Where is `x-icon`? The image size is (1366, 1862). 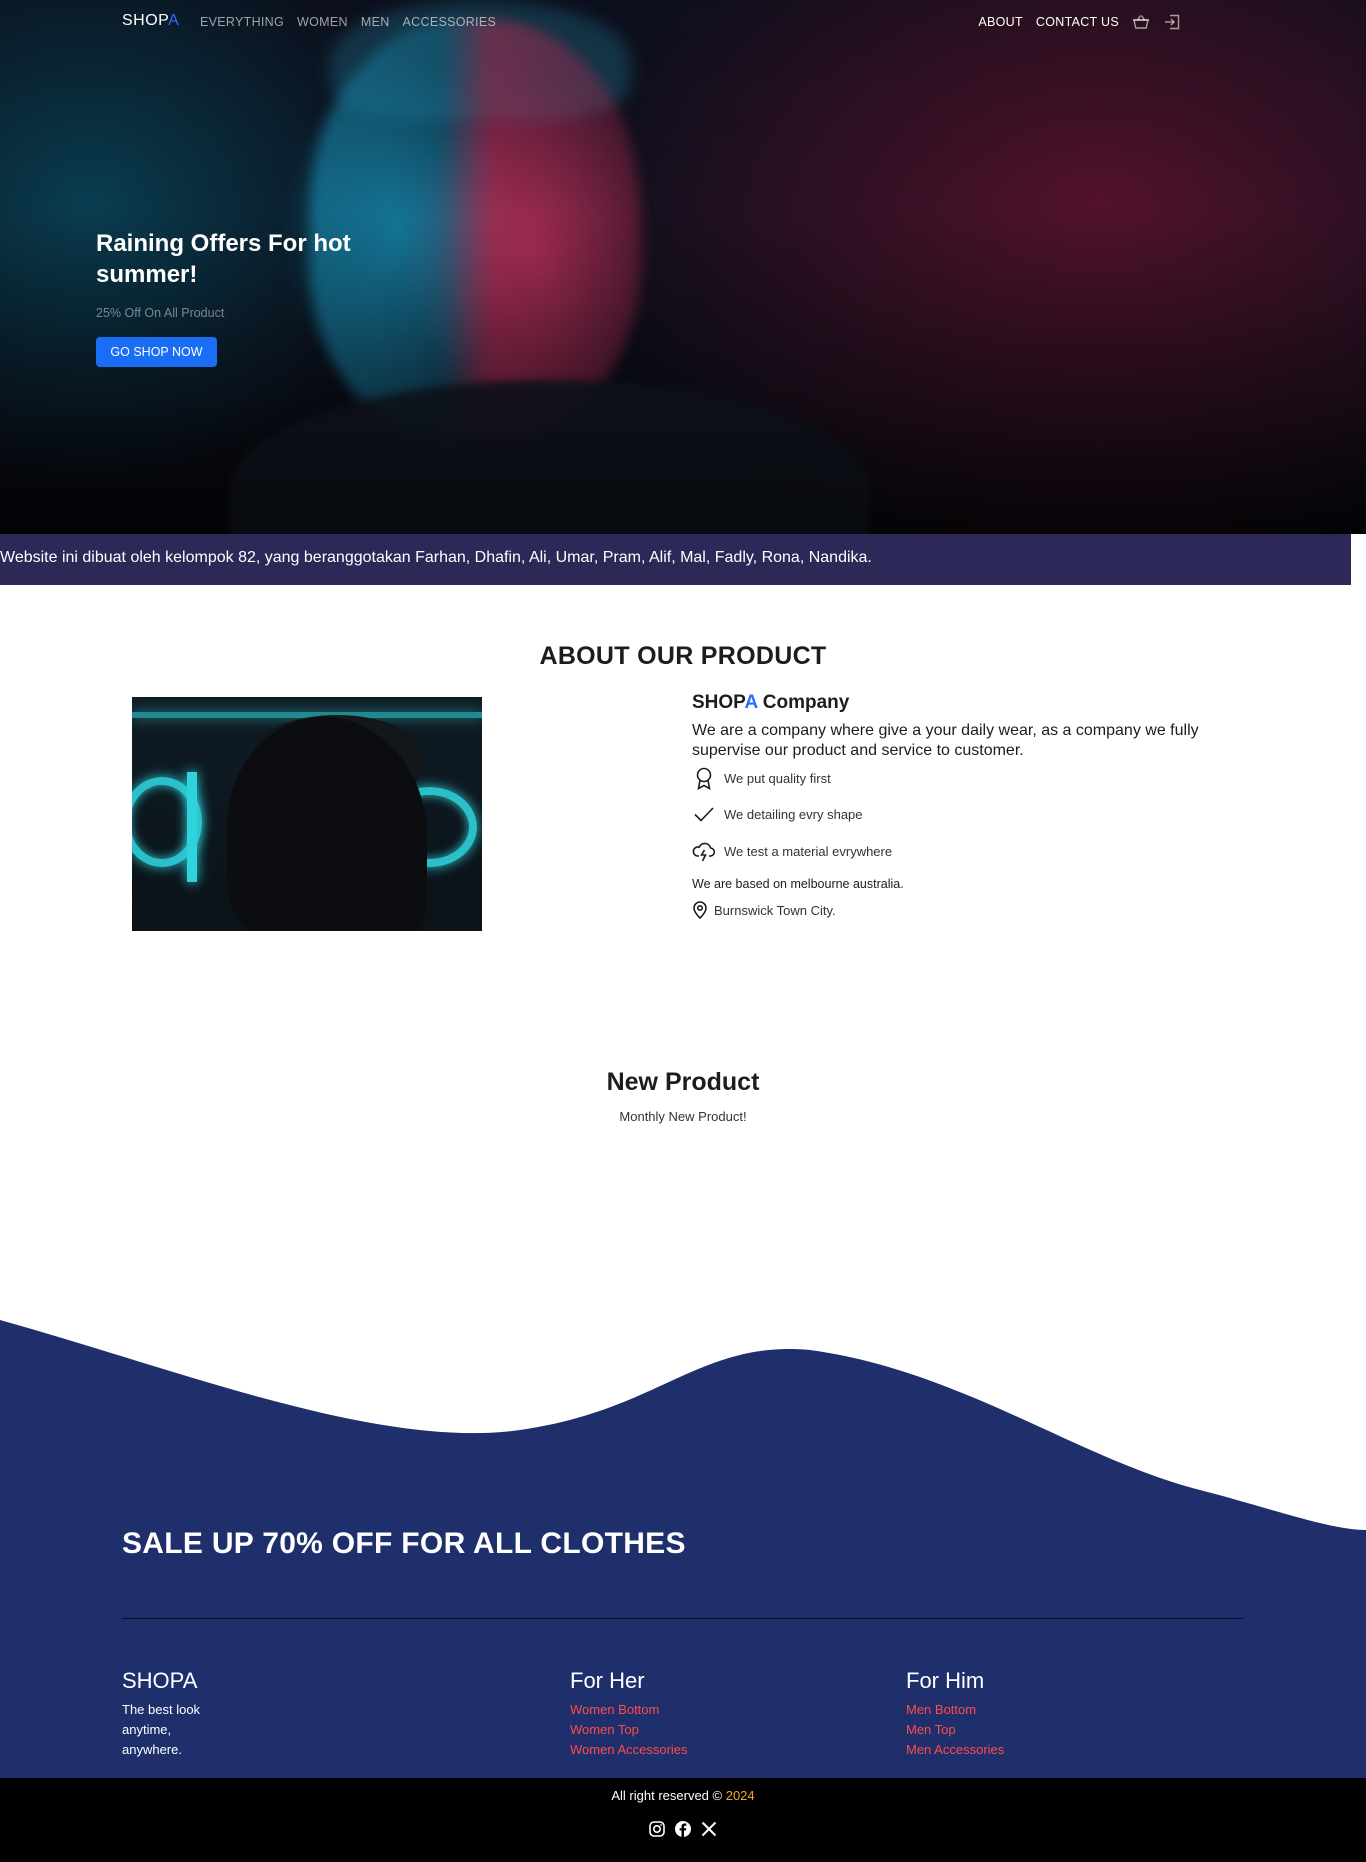 x-icon is located at coordinates (709, 1829).